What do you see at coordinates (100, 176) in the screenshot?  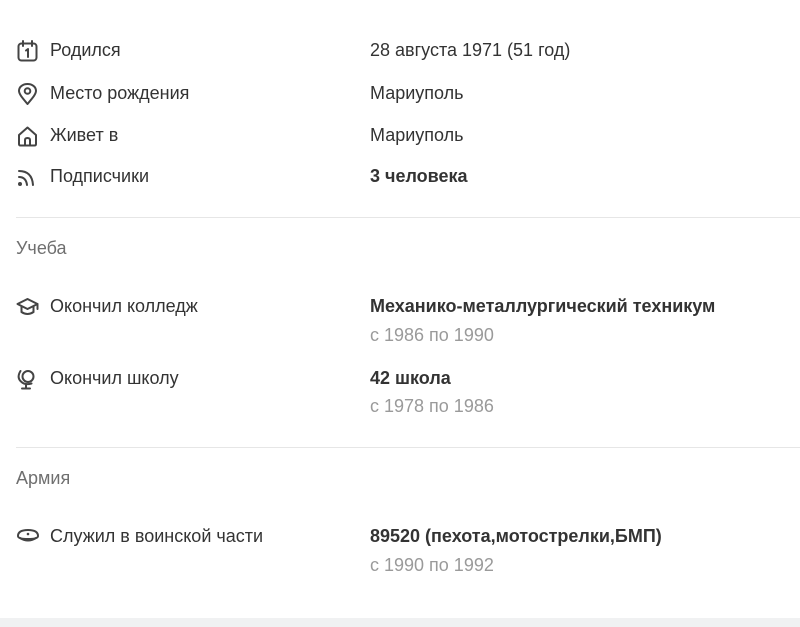 I see `followers-label: Подписчики` at bounding box center [100, 176].